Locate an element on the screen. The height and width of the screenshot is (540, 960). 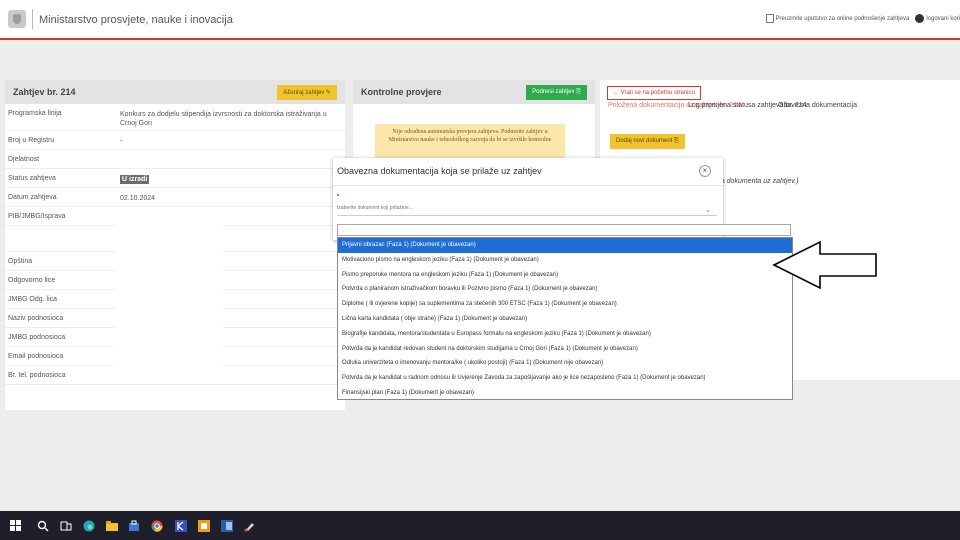
windows-start-icon is located at coordinates (16, 526).